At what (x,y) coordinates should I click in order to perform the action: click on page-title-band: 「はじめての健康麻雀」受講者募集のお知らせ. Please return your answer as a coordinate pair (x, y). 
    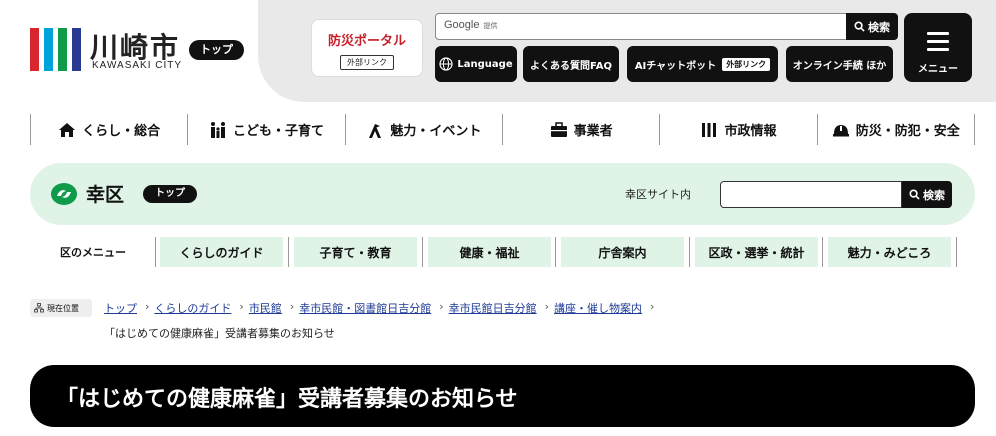
    Looking at the image, I should click on (502, 396).